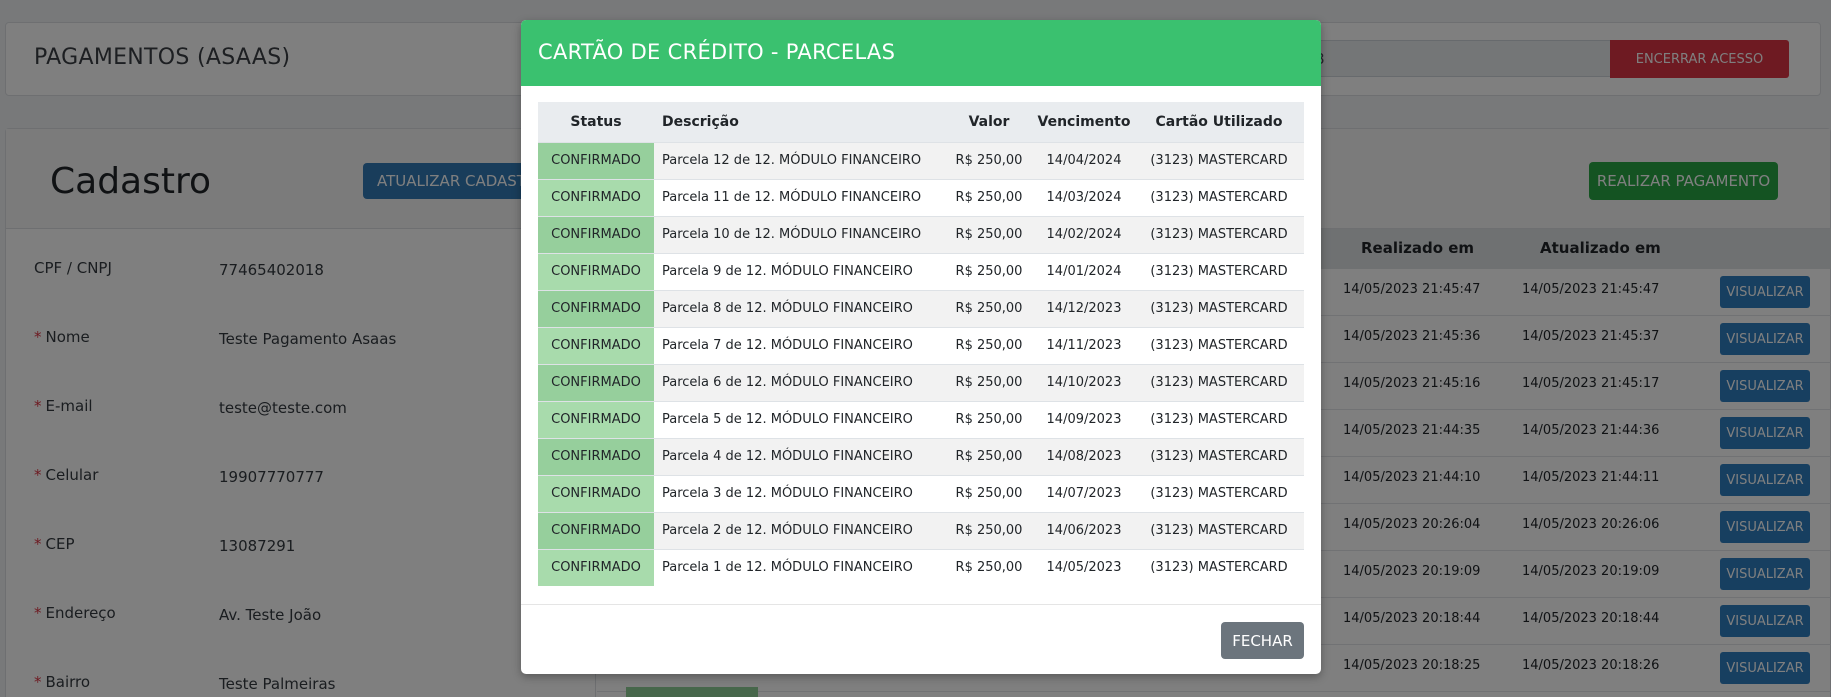 This screenshot has width=1831, height=697. Describe the element at coordinates (1084, 122) in the screenshot. I see `column-header-vencimento: Vencimento` at that location.